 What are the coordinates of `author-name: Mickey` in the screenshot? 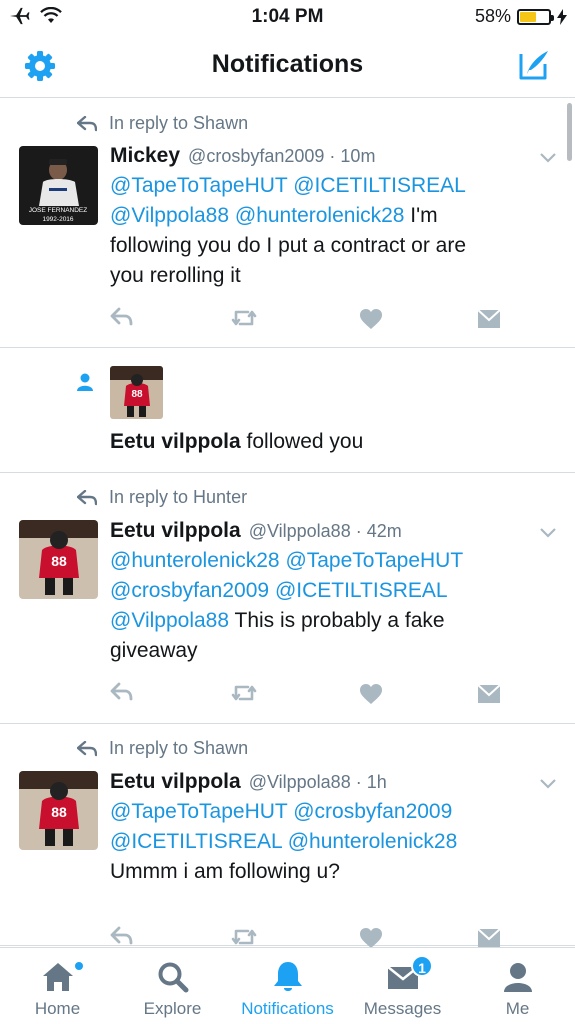 It's located at (145, 156).